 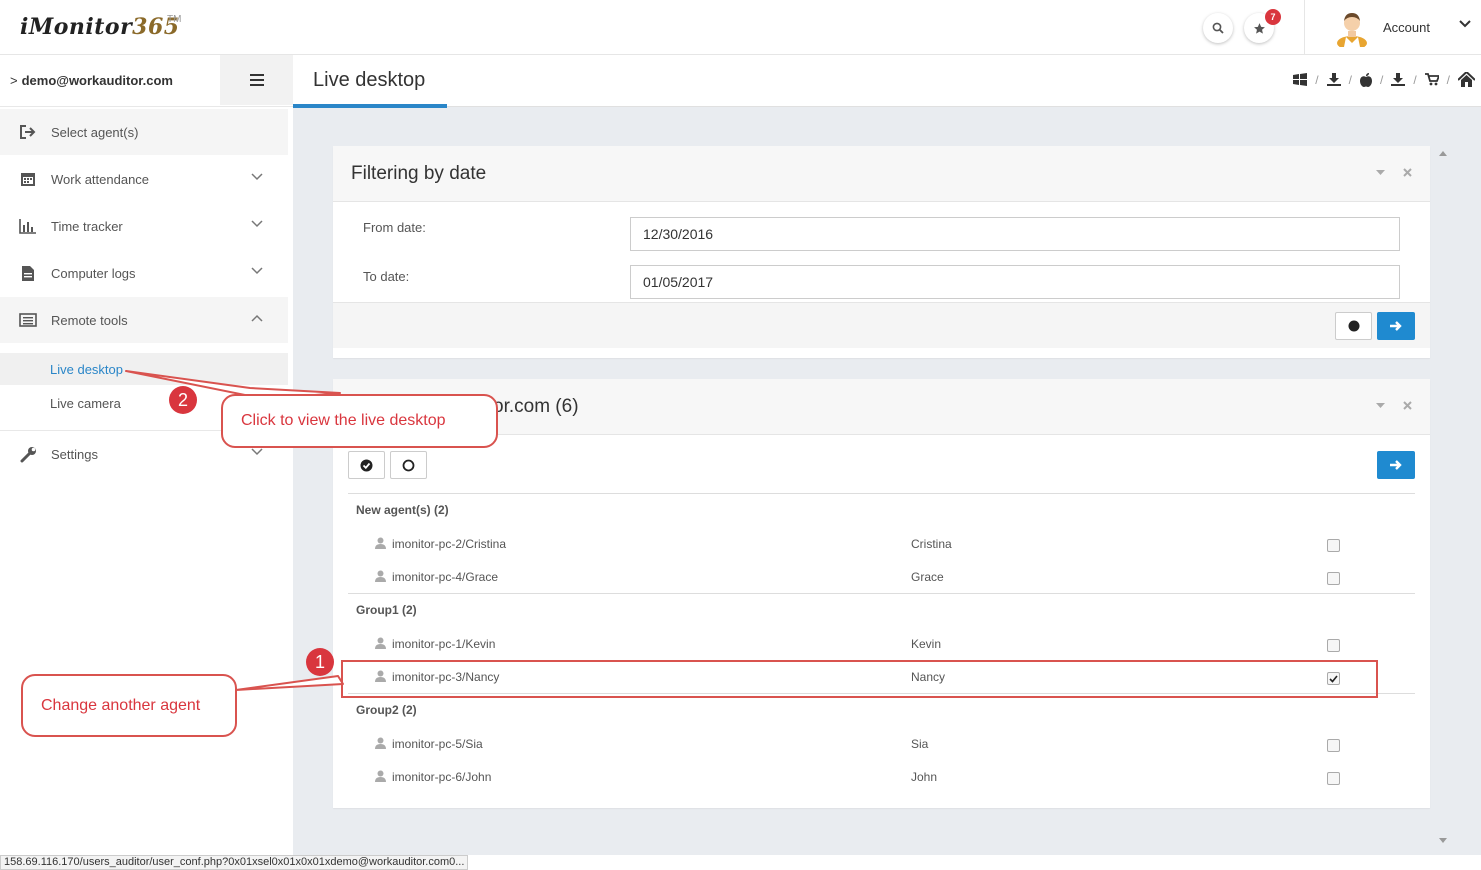 I want to click on sidebar-item-label: Computer logs, so click(x=93, y=273).